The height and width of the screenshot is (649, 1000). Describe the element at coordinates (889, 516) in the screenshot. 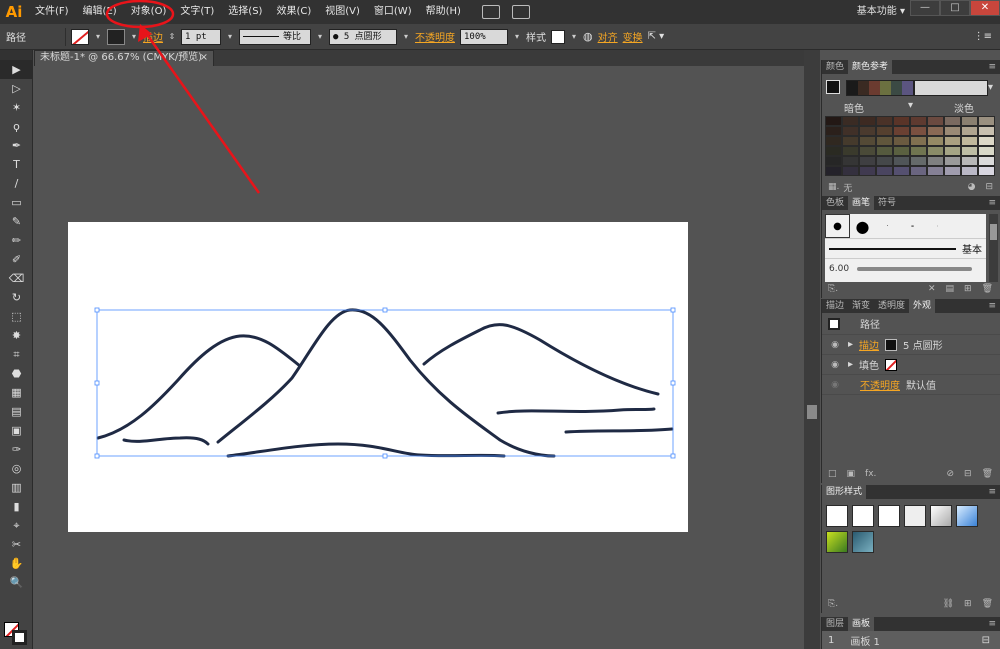

I see `style-white` at that location.